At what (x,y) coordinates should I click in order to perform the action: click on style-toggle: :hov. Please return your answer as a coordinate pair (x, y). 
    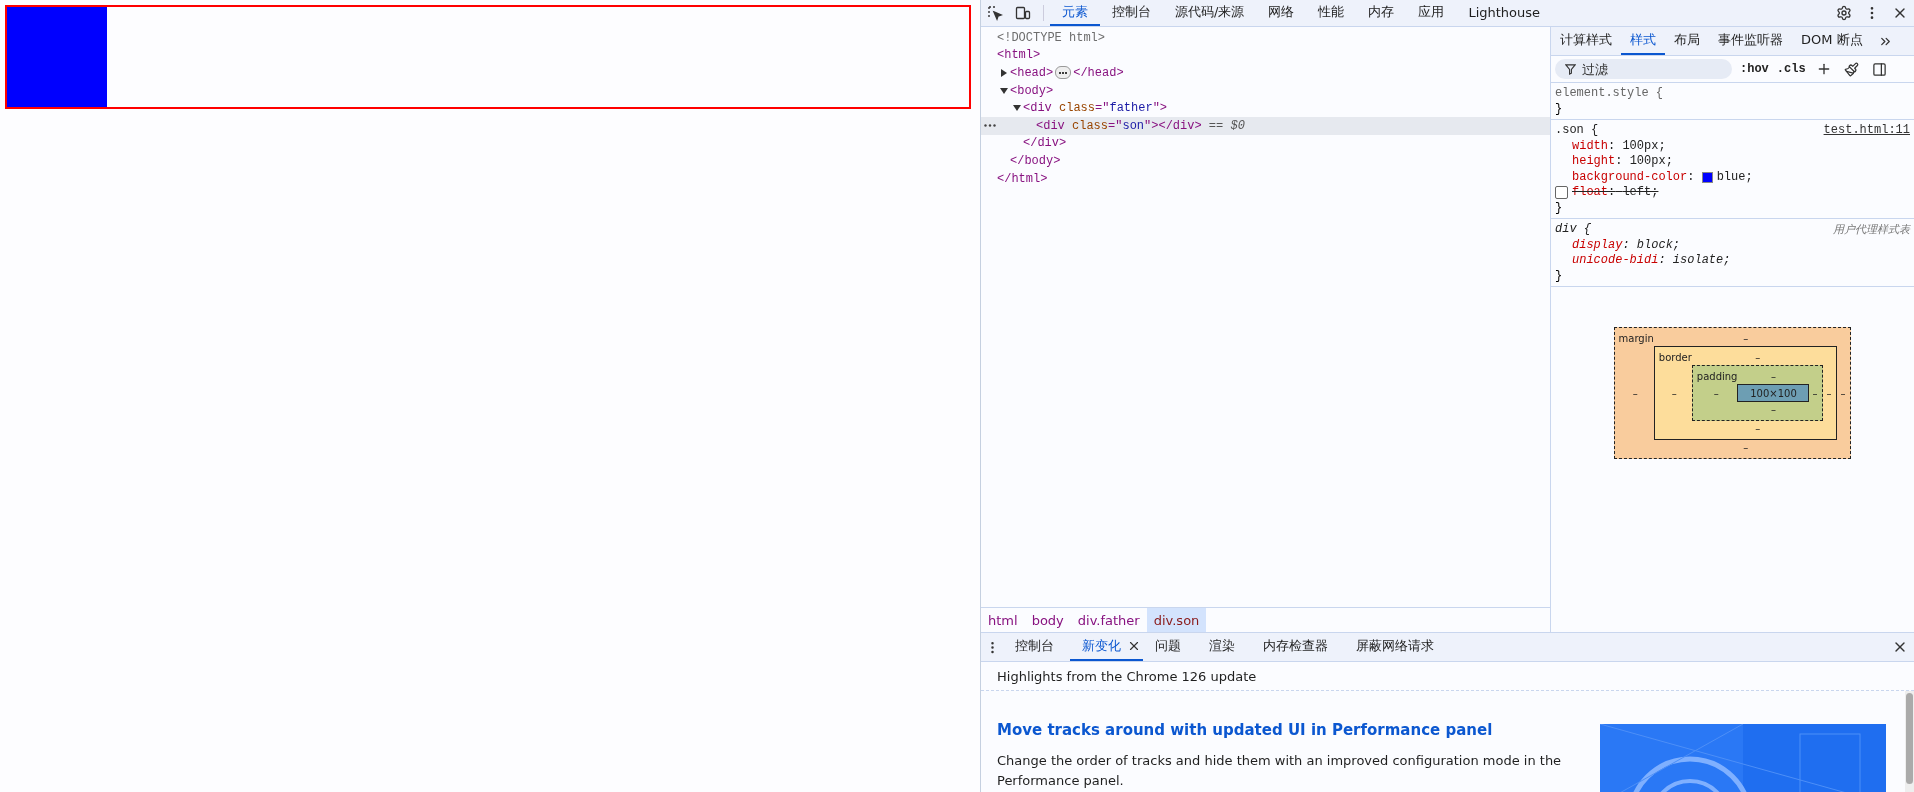
    Looking at the image, I should click on (1754, 69).